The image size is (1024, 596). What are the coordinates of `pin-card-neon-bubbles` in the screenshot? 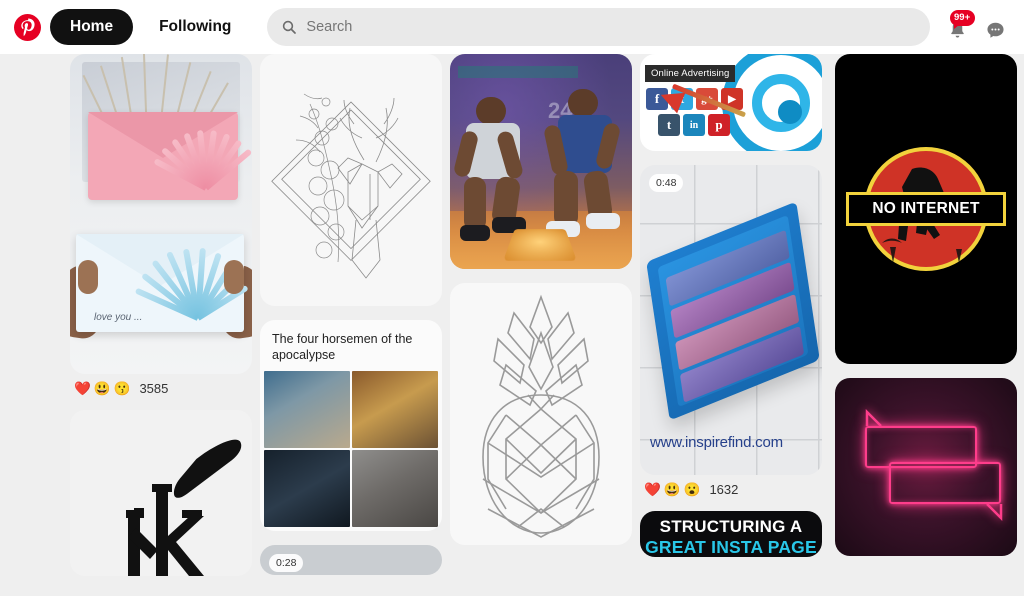 It's located at (926, 467).